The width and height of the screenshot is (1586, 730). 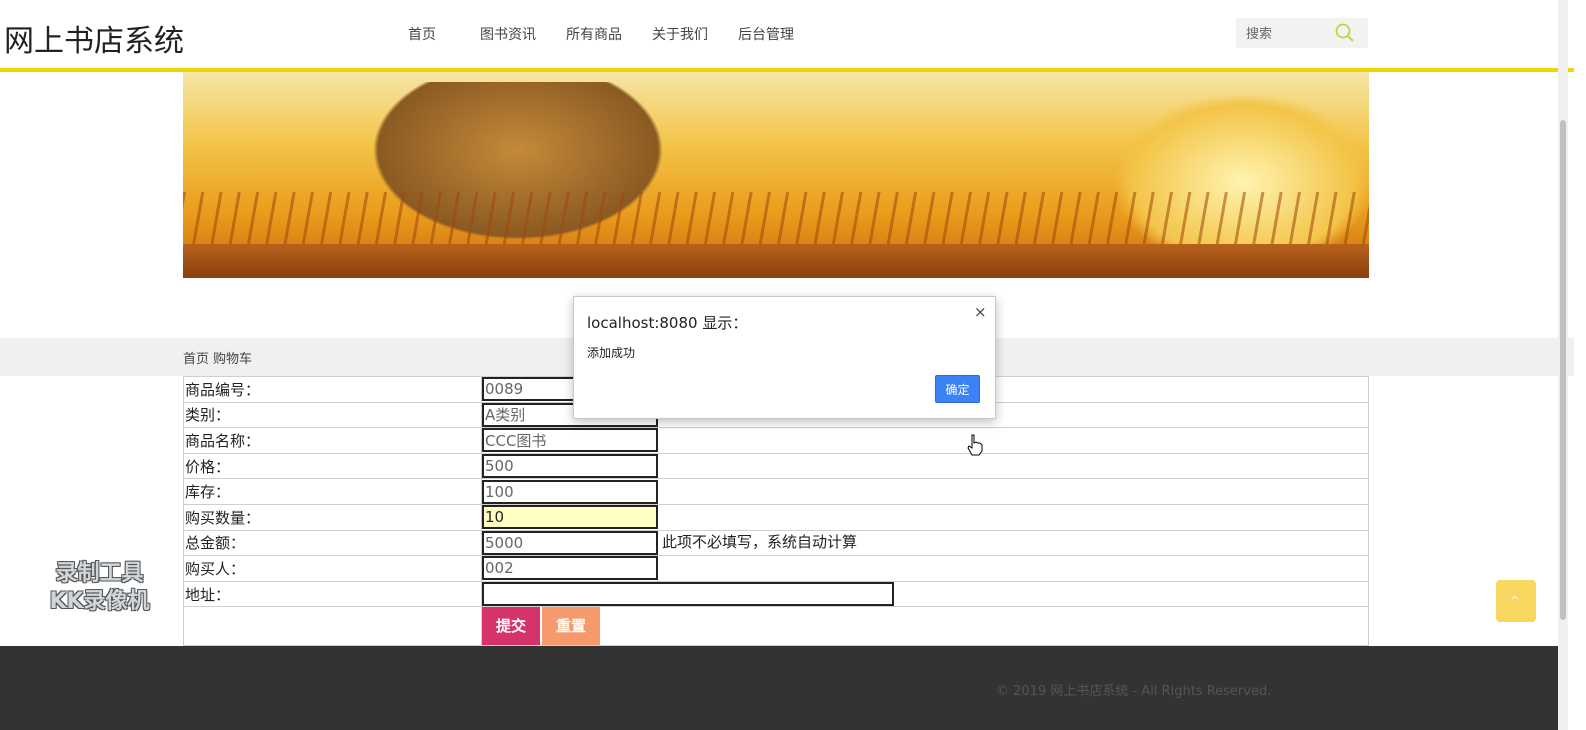 I want to click on search-box, so click(x=1302, y=33).